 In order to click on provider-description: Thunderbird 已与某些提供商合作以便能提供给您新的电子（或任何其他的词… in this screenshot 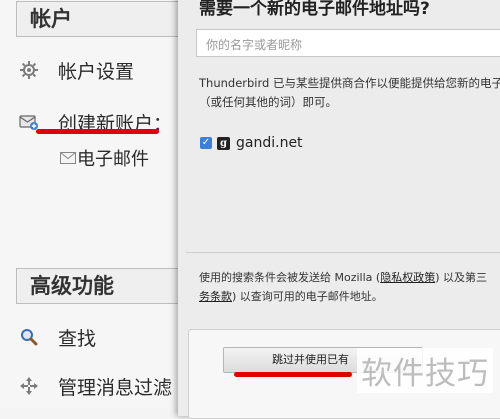, I will do `click(349, 92)`.